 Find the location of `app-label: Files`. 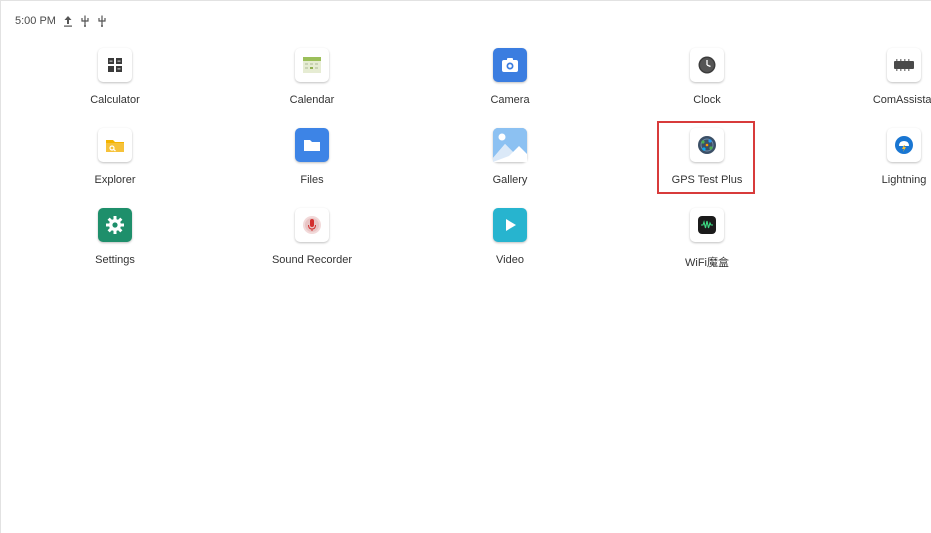

app-label: Files is located at coordinates (312, 180).